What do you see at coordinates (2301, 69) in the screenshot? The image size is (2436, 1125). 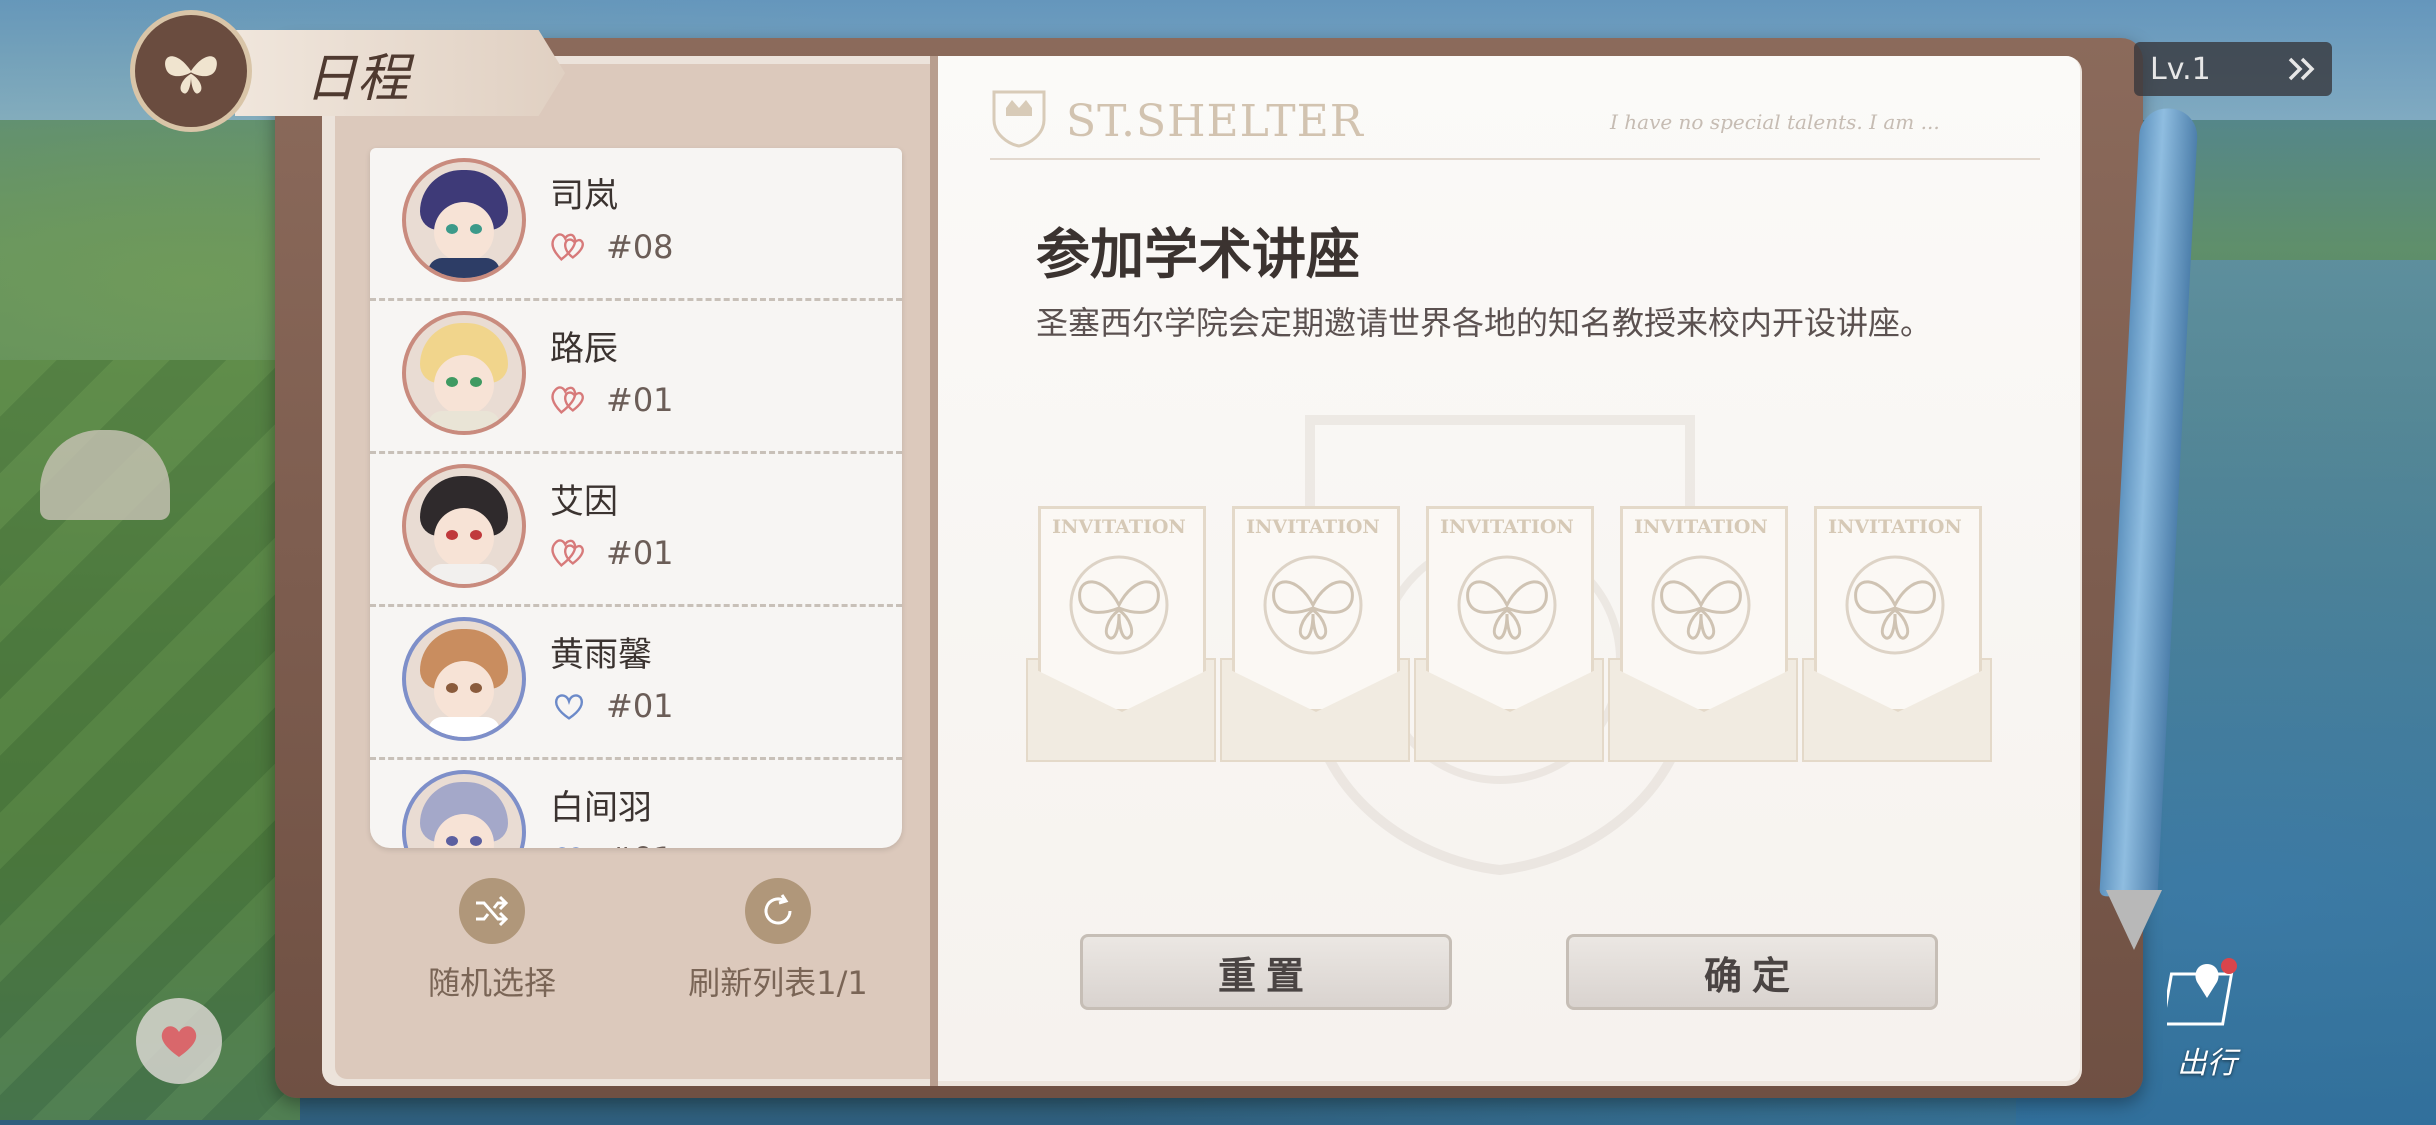 I see `fast-forward-icon` at bounding box center [2301, 69].